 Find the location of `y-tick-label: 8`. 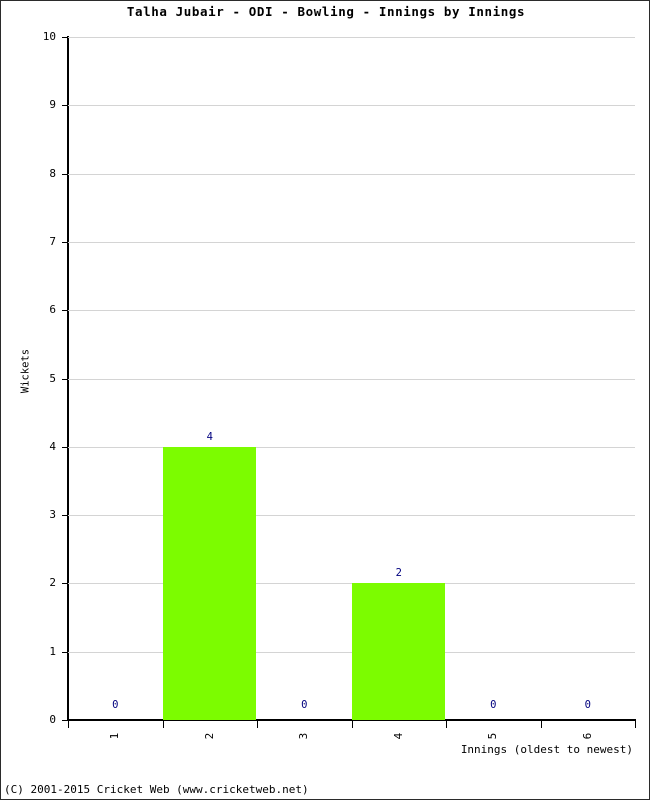

y-tick-label: 8 is located at coordinates (52, 173).